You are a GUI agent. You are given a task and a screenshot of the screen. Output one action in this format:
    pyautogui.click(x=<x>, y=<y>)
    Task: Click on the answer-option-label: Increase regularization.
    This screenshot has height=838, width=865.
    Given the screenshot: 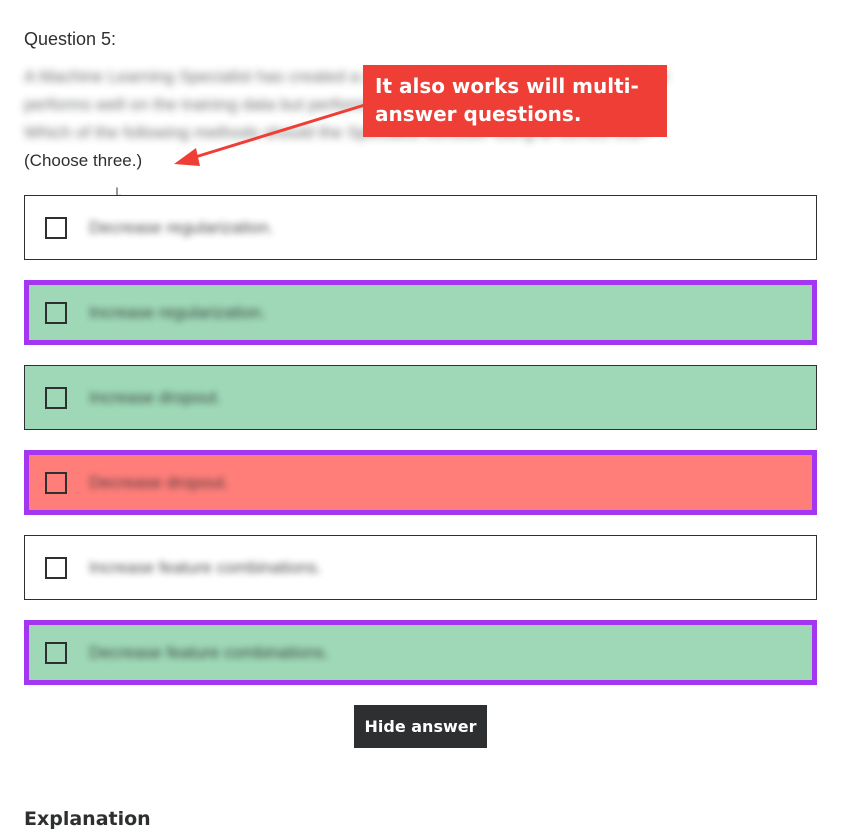 What is the action you would take?
    pyautogui.click(x=177, y=312)
    